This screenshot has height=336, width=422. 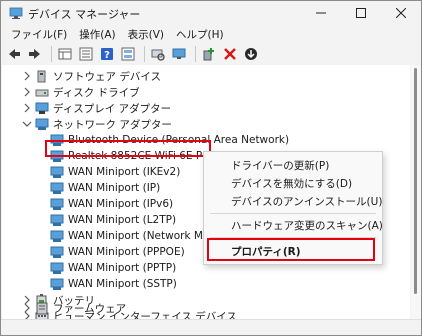 I want to click on tree-category-label: ディスプレイ アダプター, so click(x=112, y=108).